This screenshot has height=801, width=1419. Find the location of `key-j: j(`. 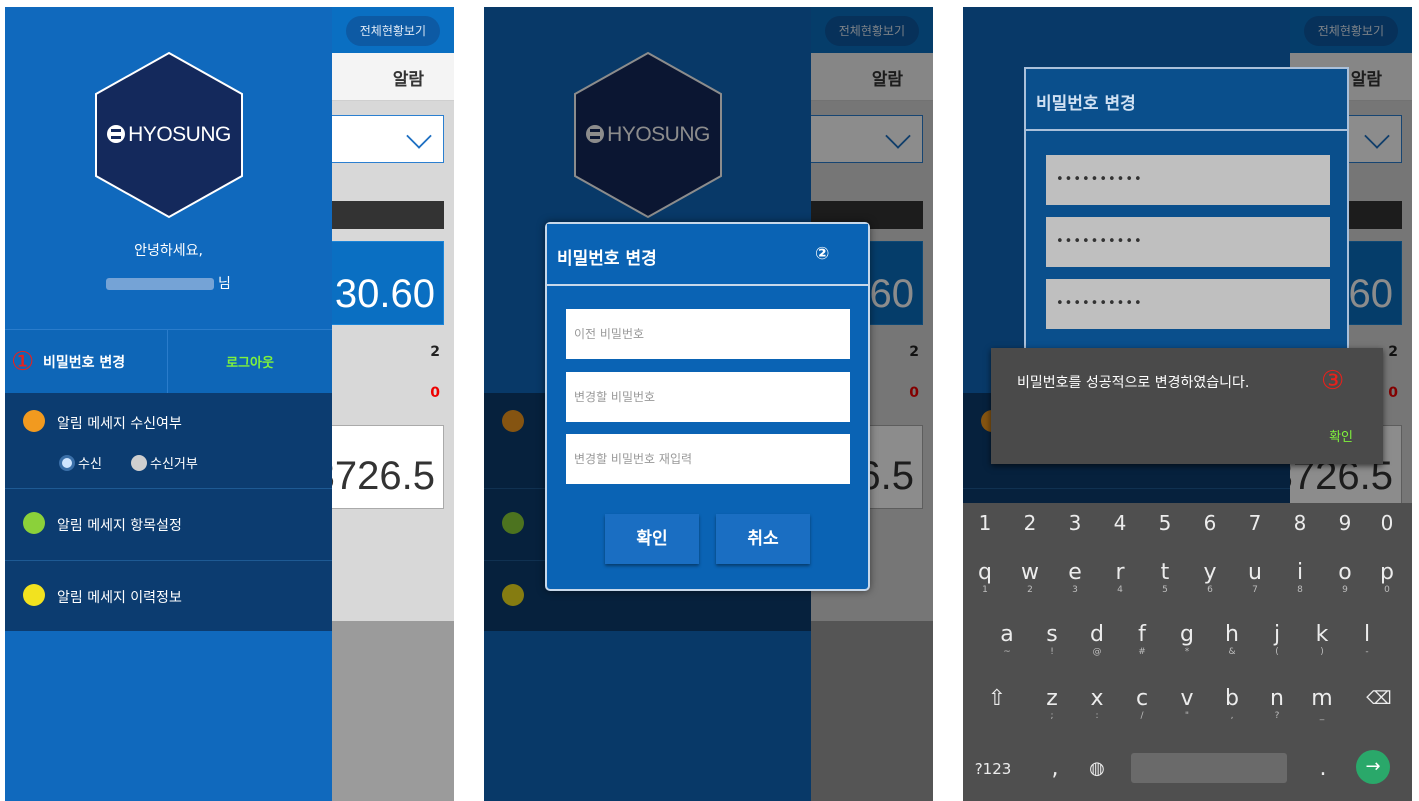

key-j: j( is located at coordinates (1277, 640).